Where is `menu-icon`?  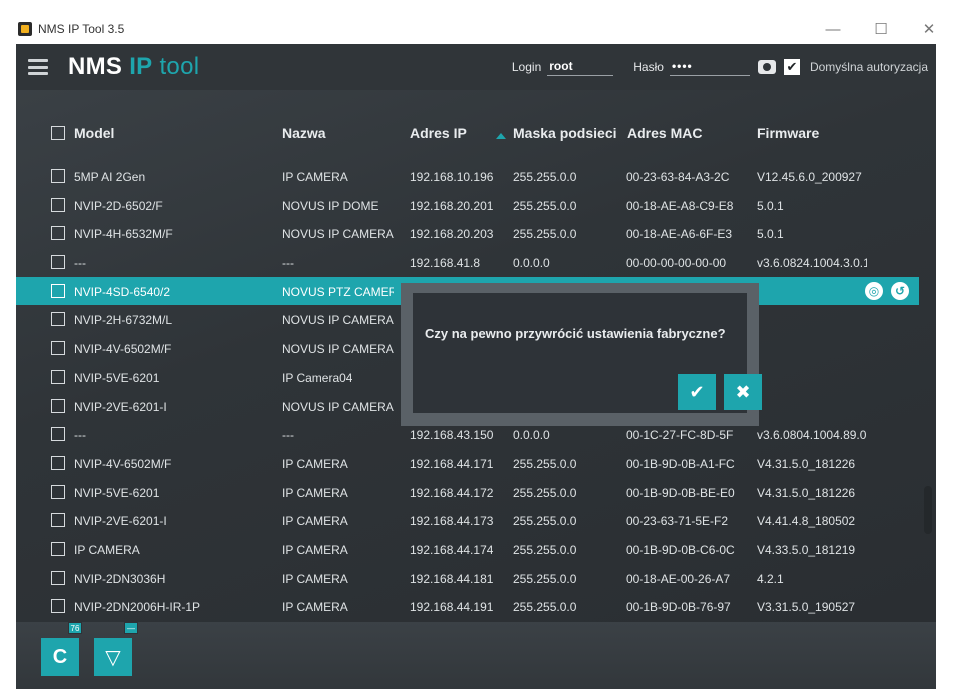
menu-icon is located at coordinates (38, 67).